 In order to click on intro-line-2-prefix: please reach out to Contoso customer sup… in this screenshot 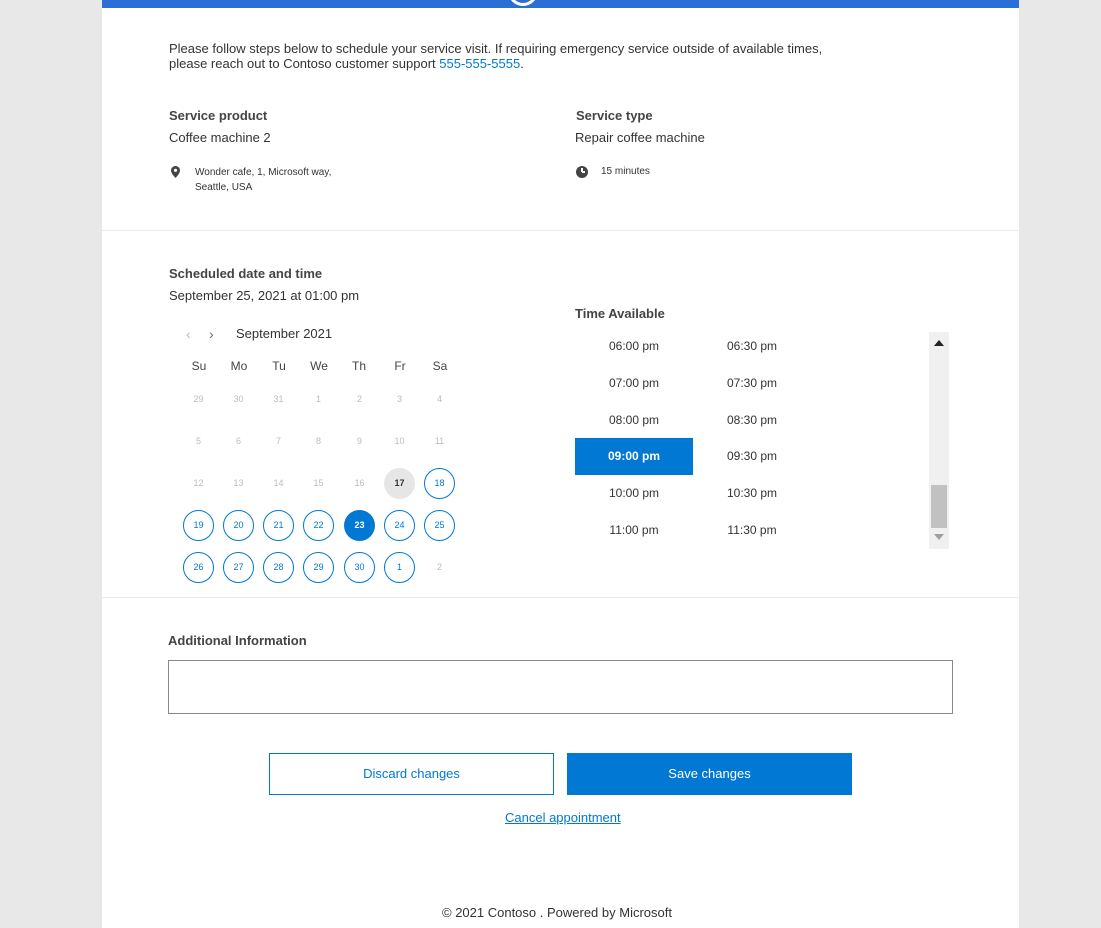, I will do `click(304, 63)`.